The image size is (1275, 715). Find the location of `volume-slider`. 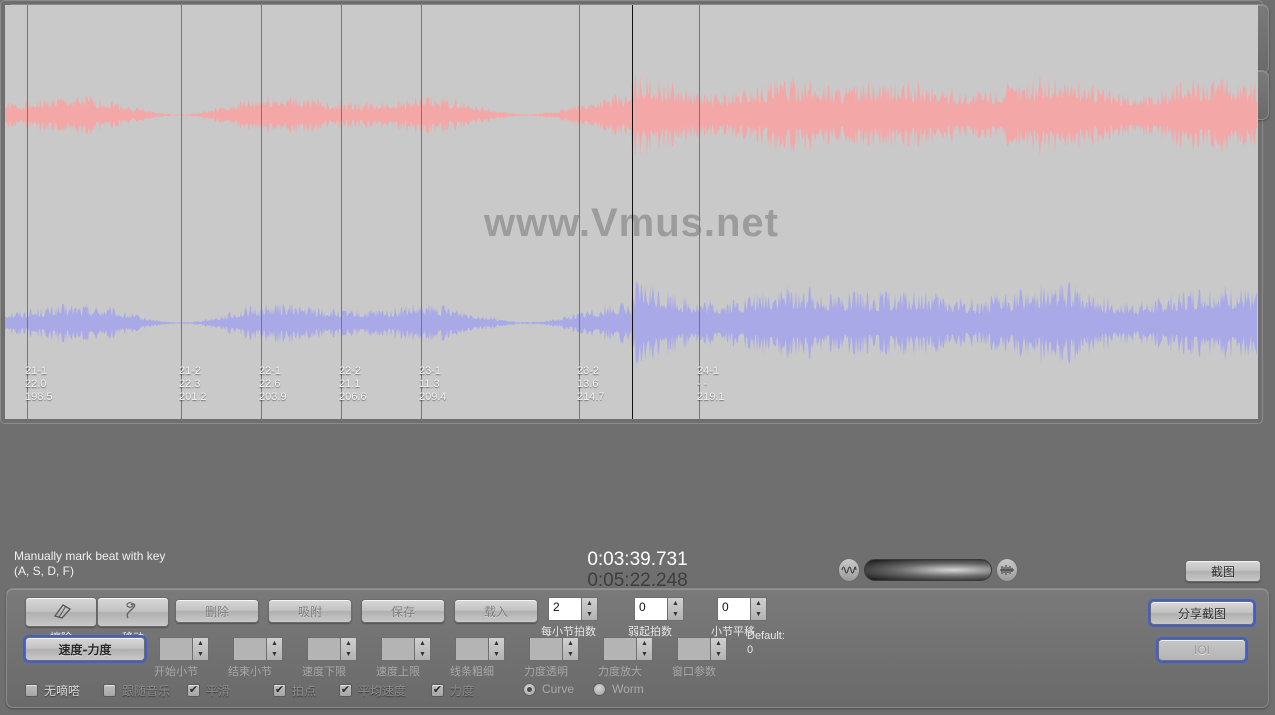

volume-slider is located at coordinates (928, 570).